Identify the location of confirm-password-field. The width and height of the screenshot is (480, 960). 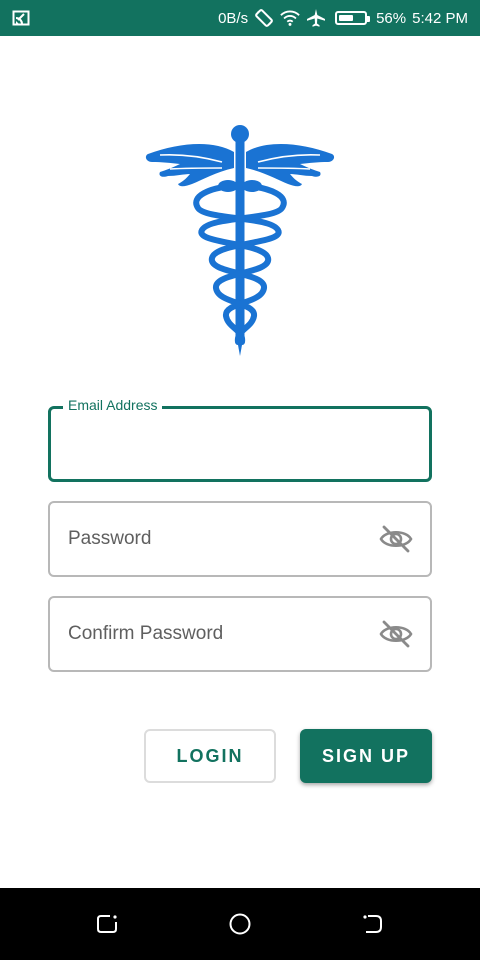
(240, 634).